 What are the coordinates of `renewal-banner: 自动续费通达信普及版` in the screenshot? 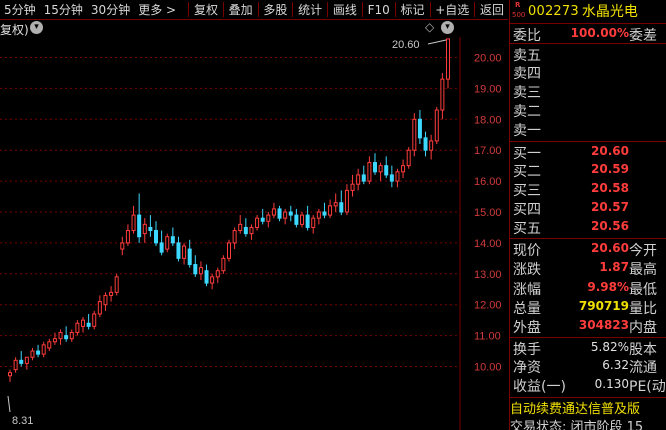 It's located at (588, 406).